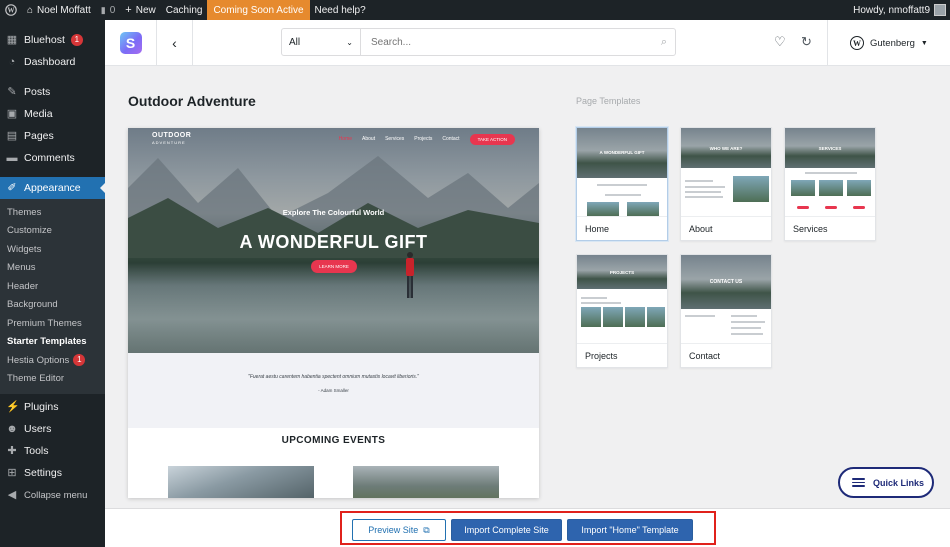 The width and height of the screenshot is (950, 547). What do you see at coordinates (349, 42) in the screenshot?
I see `chevron-down-icon: ⌄` at bounding box center [349, 42].